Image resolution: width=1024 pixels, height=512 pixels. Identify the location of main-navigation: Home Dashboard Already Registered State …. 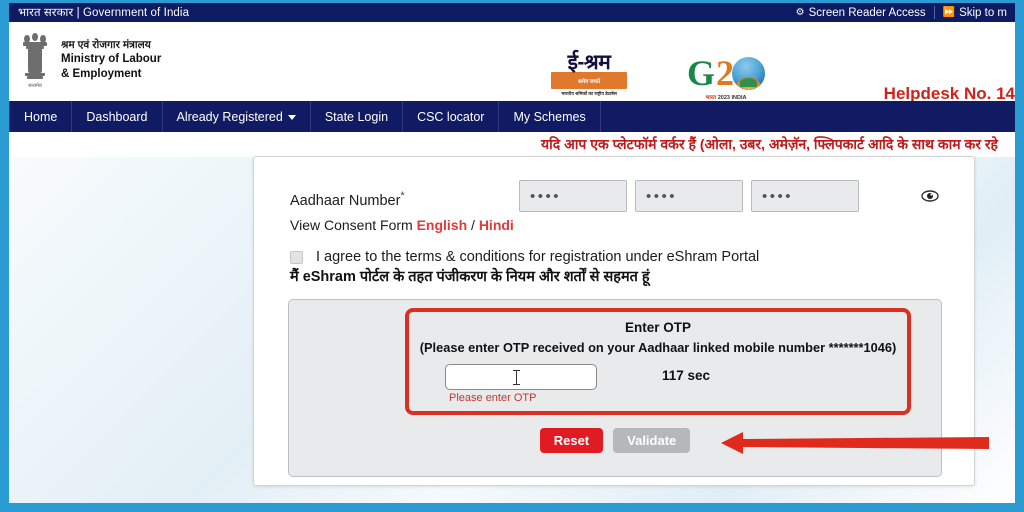
(512, 116).